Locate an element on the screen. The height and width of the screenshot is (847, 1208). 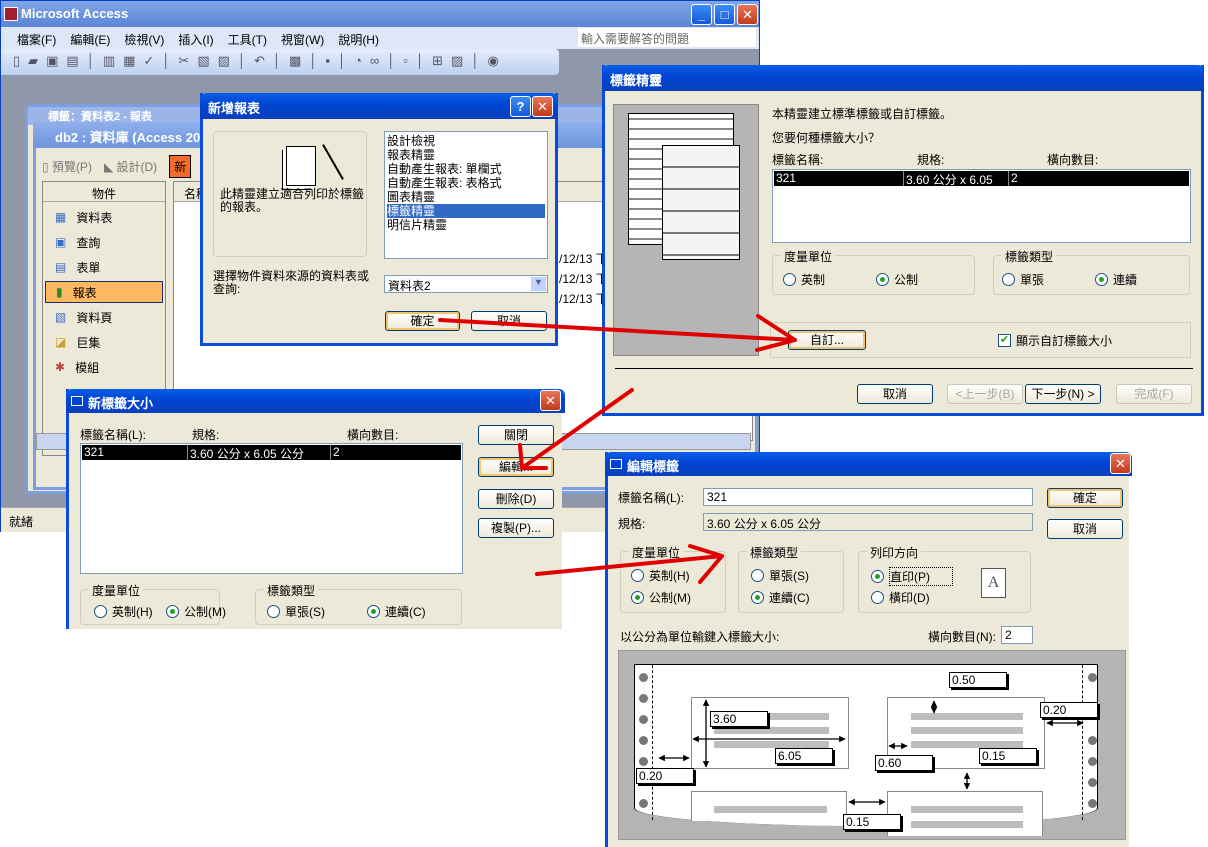
status-text: 就緒 is located at coordinates (21, 522).